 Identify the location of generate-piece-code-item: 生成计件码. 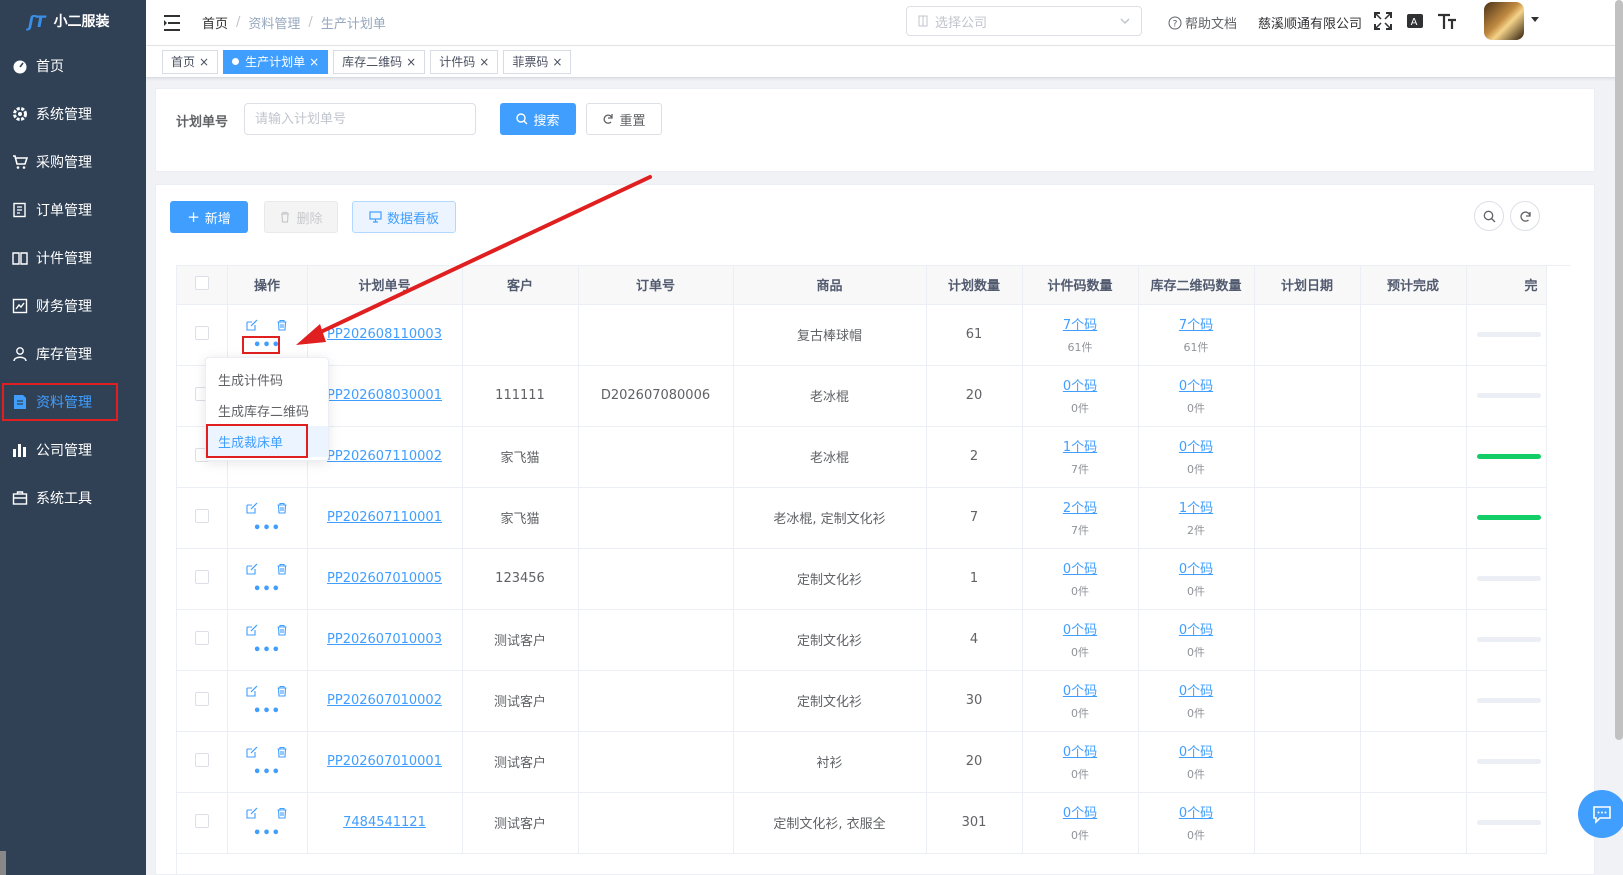
(267, 379).